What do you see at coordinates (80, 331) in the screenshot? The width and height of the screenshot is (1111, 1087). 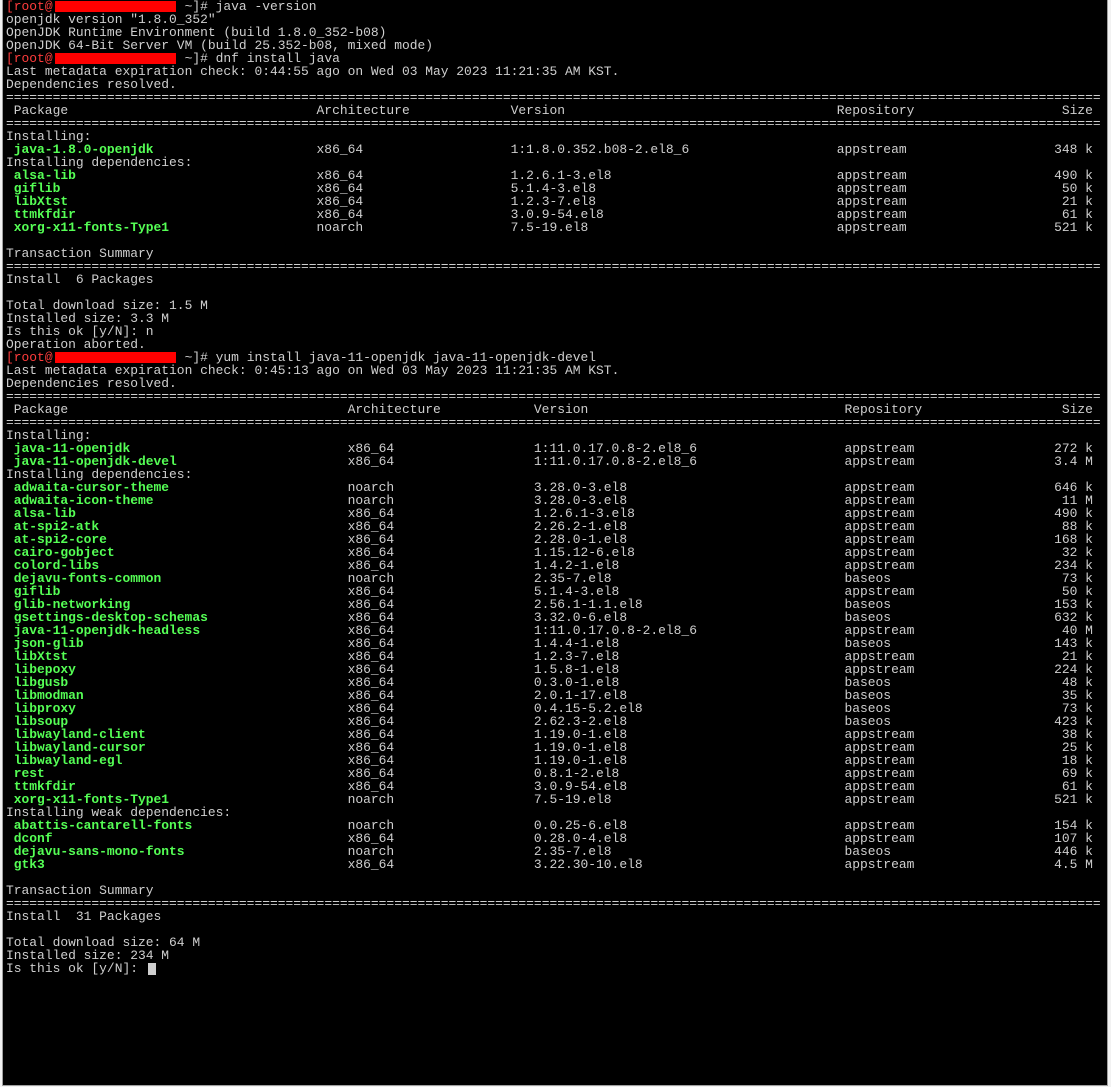 I see `output-line: Is this ok [y/N]: n` at bounding box center [80, 331].